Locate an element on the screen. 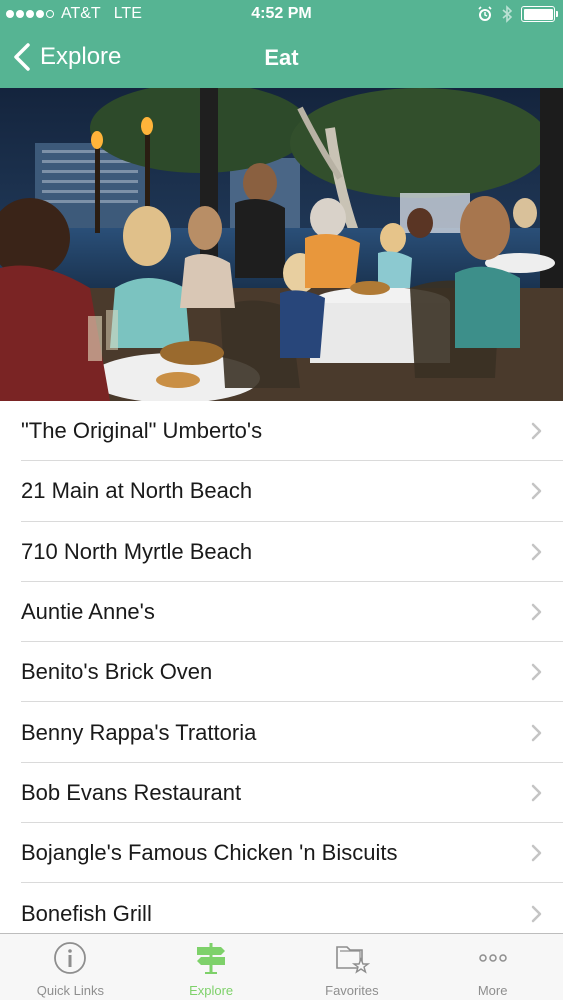 This screenshot has height=1000, width=563. page-title: Eat is located at coordinates (281, 57).